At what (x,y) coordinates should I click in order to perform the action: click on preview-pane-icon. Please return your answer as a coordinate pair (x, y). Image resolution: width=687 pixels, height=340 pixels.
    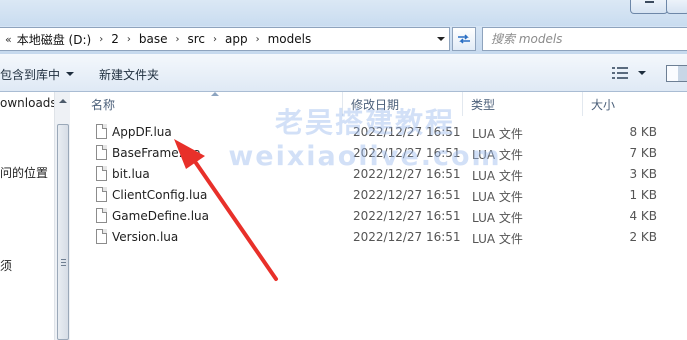
    Looking at the image, I should click on (682, 73).